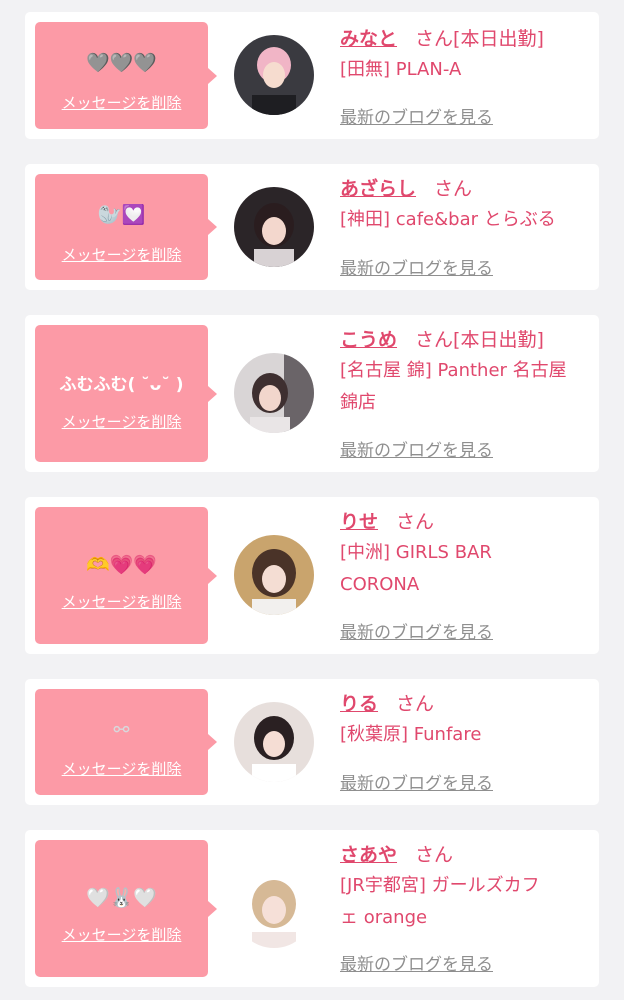  What do you see at coordinates (359, 522) in the screenshot?
I see `cast-name-link: りせ` at bounding box center [359, 522].